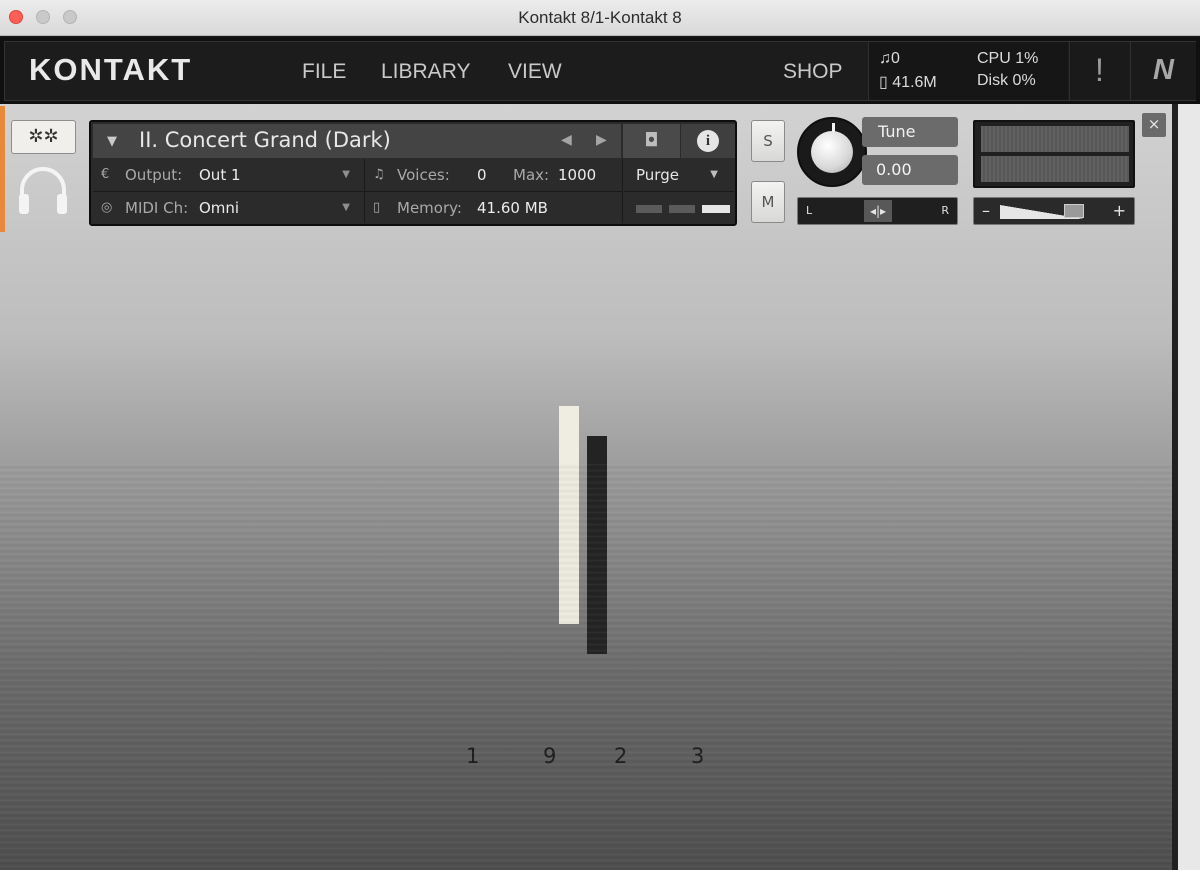  Describe the element at coordinates (1054, 211) in the screenshot. I see `volume-slider: – +` at that location.